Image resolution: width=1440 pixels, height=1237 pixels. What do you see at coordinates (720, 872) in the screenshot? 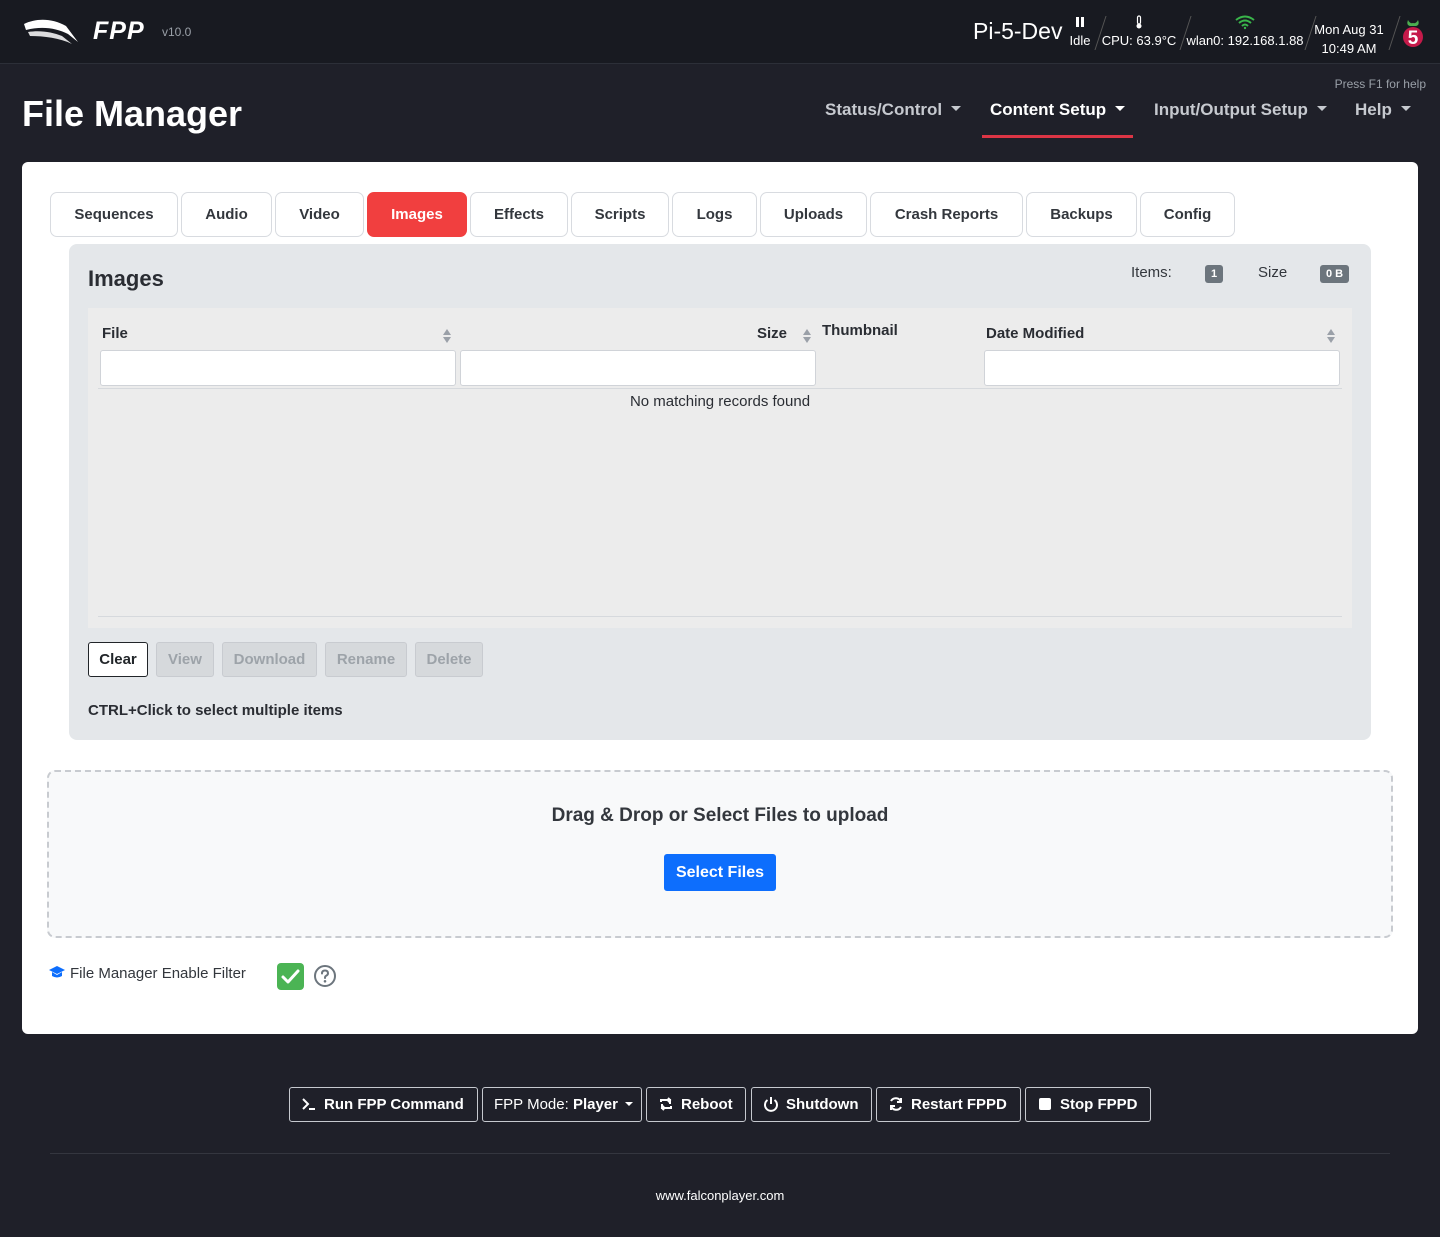
I see `select-files-button: Select Files` at bounding box center [720, 872].